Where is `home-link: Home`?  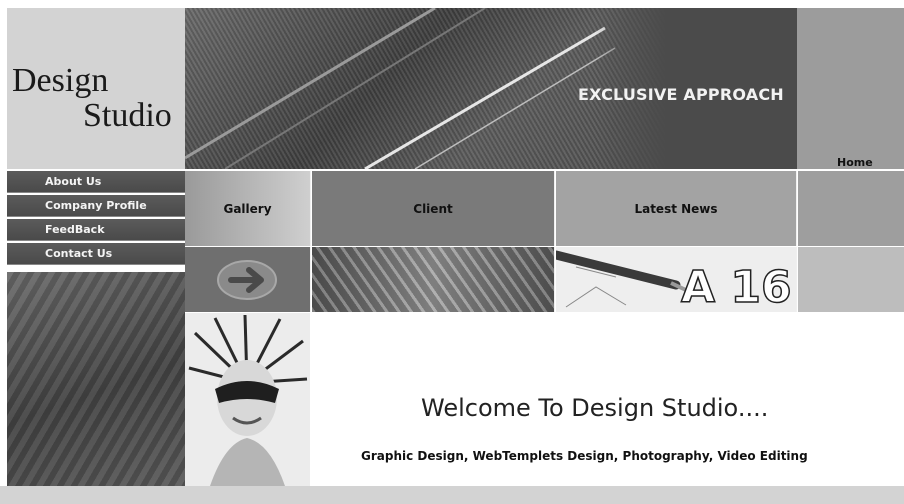
home-link: Home is located at coordinates (855, 162).